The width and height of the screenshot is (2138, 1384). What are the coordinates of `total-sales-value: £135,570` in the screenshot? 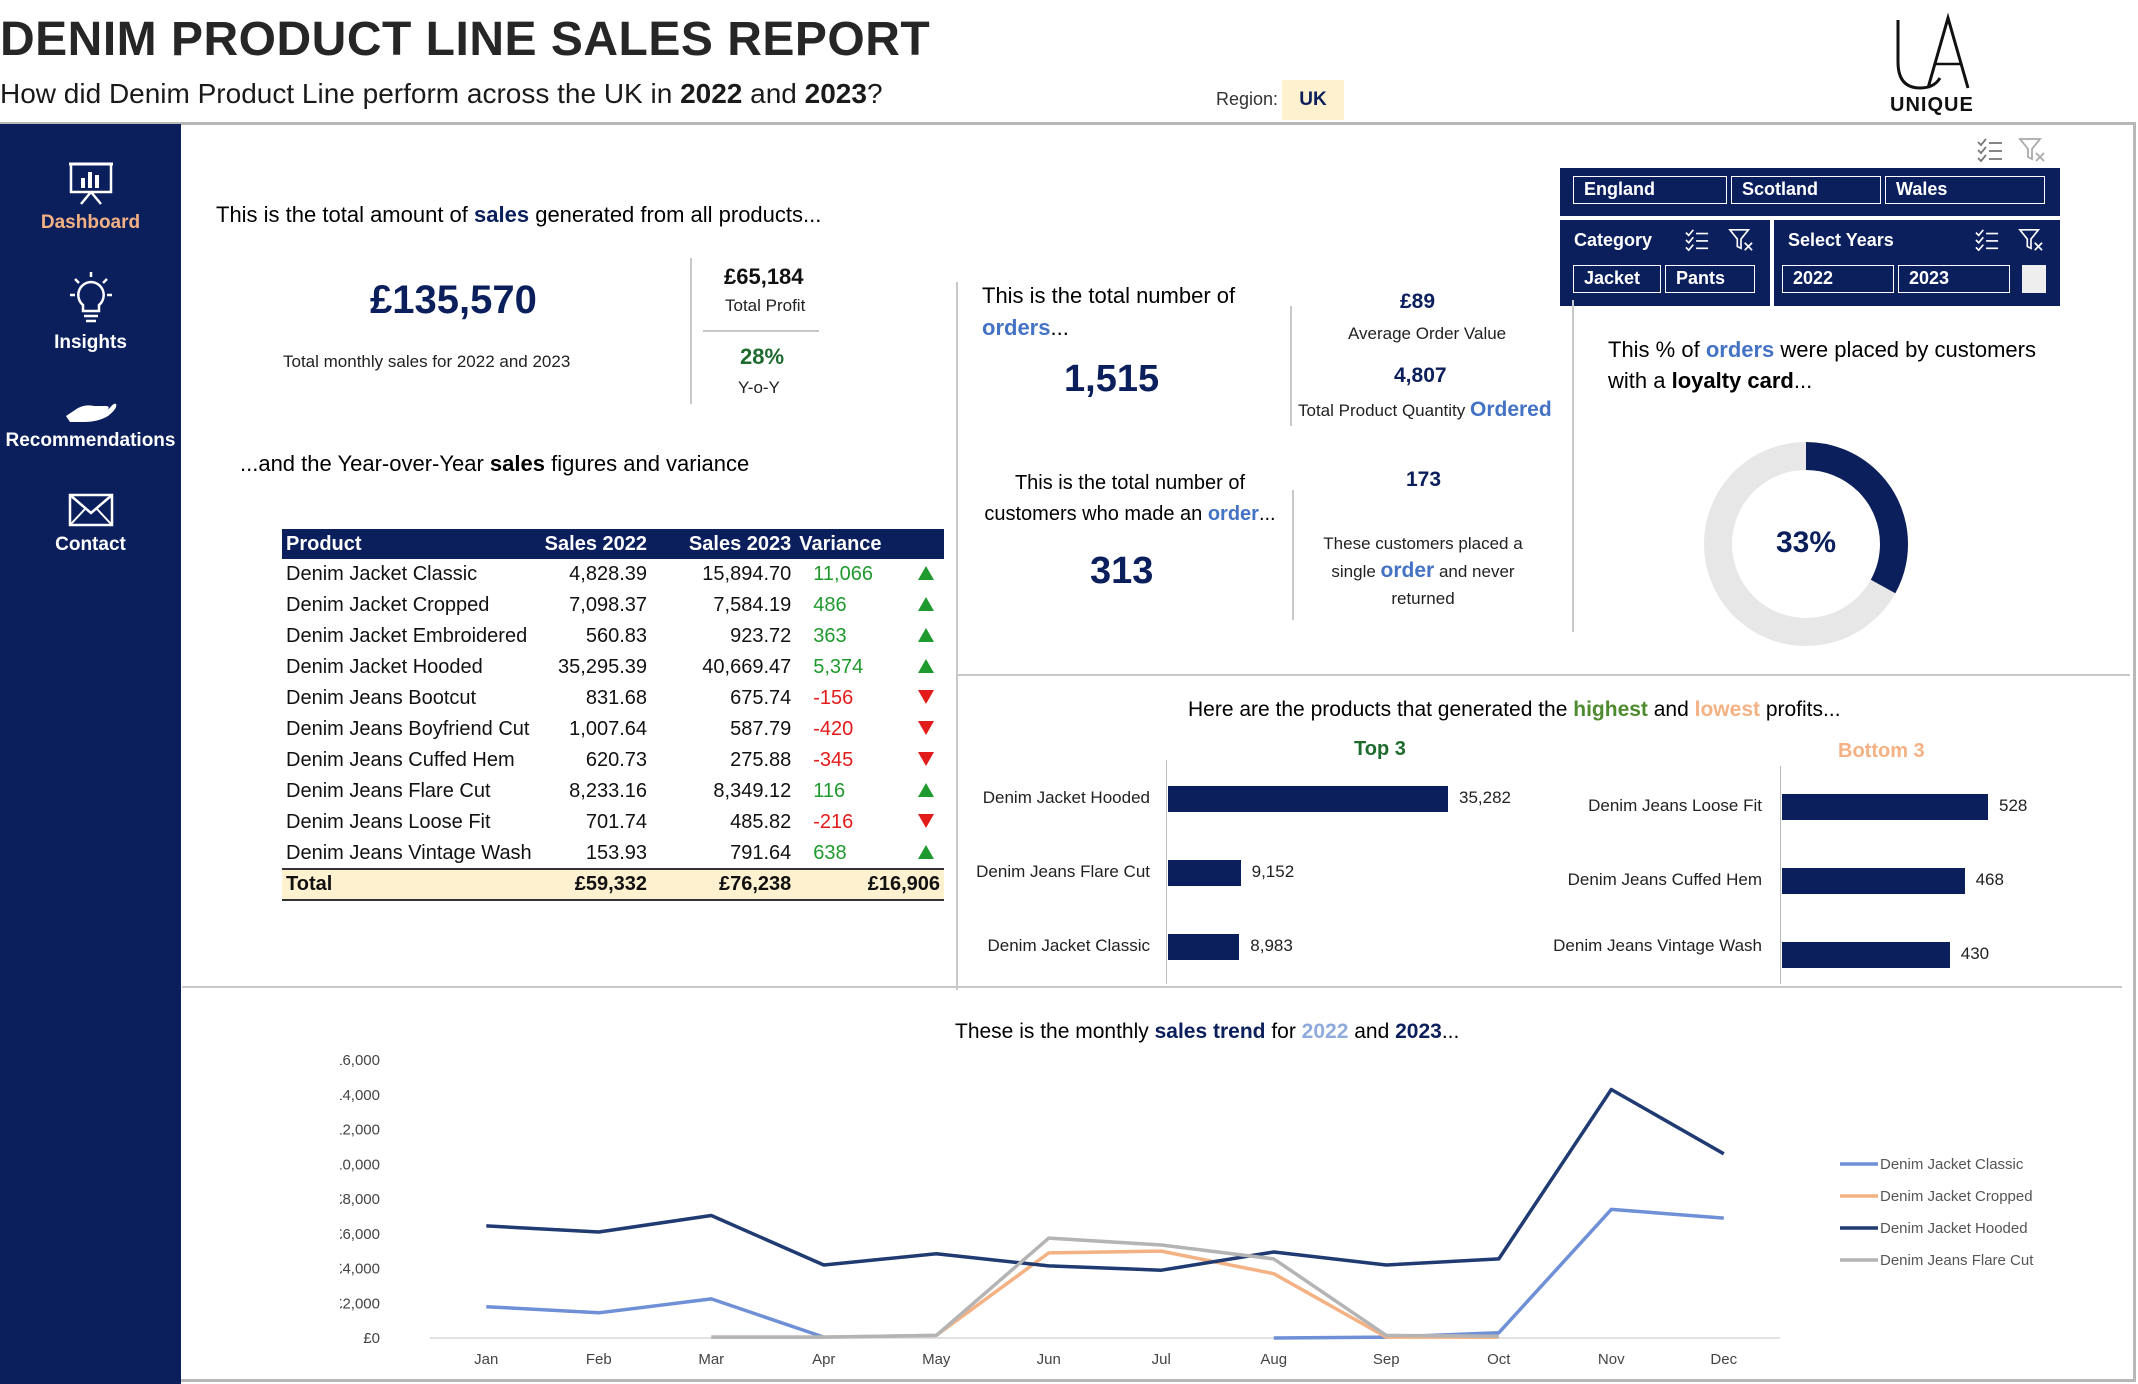 It's located at (453, 300).